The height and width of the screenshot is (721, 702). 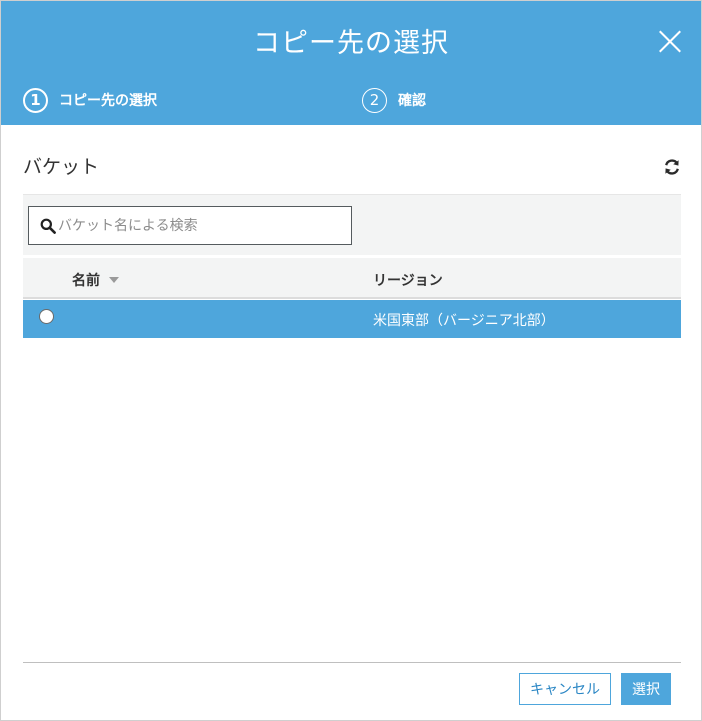 I want to click on row-region: 米国東部（バージニア北部）, so click(x=464, y=321).